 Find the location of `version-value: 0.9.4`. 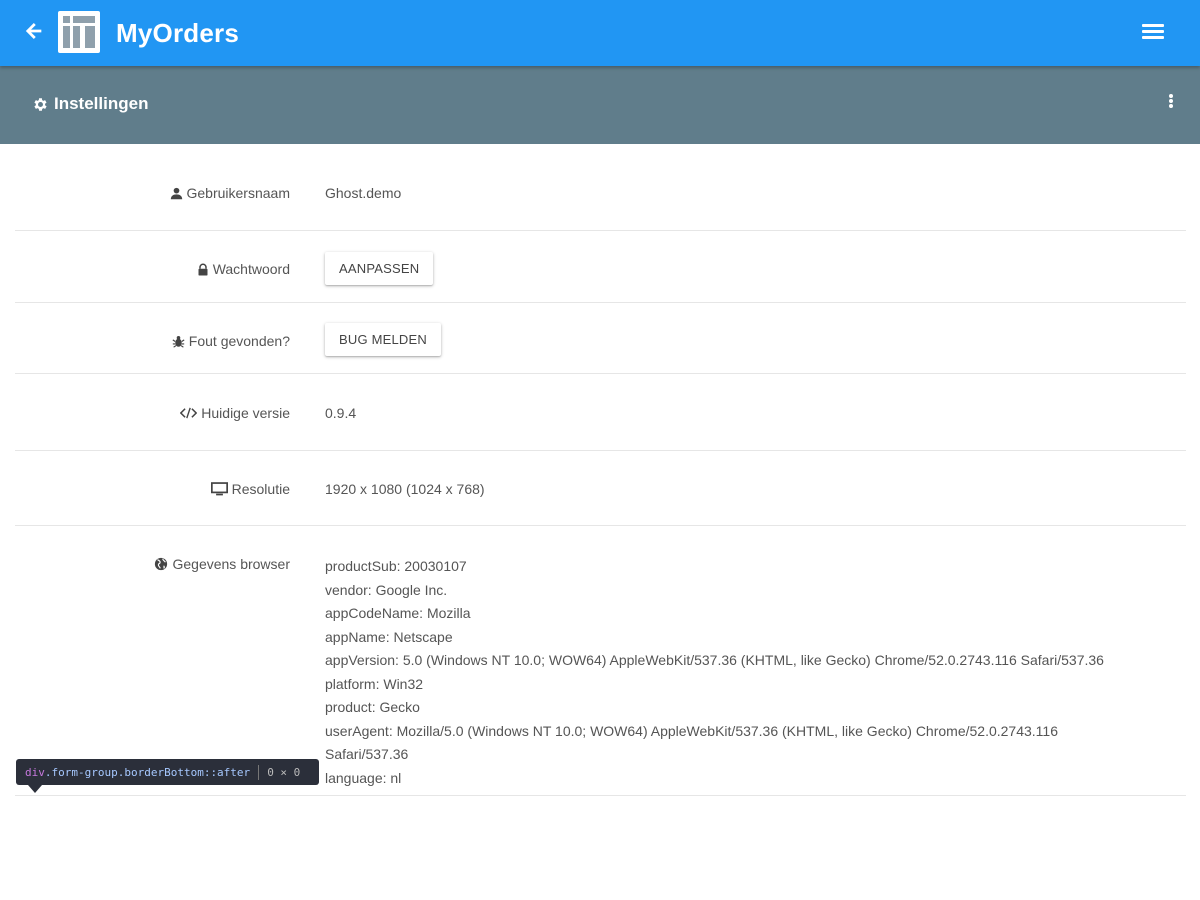

version-value: 0.9.4 is located at coordinates (341, 413).